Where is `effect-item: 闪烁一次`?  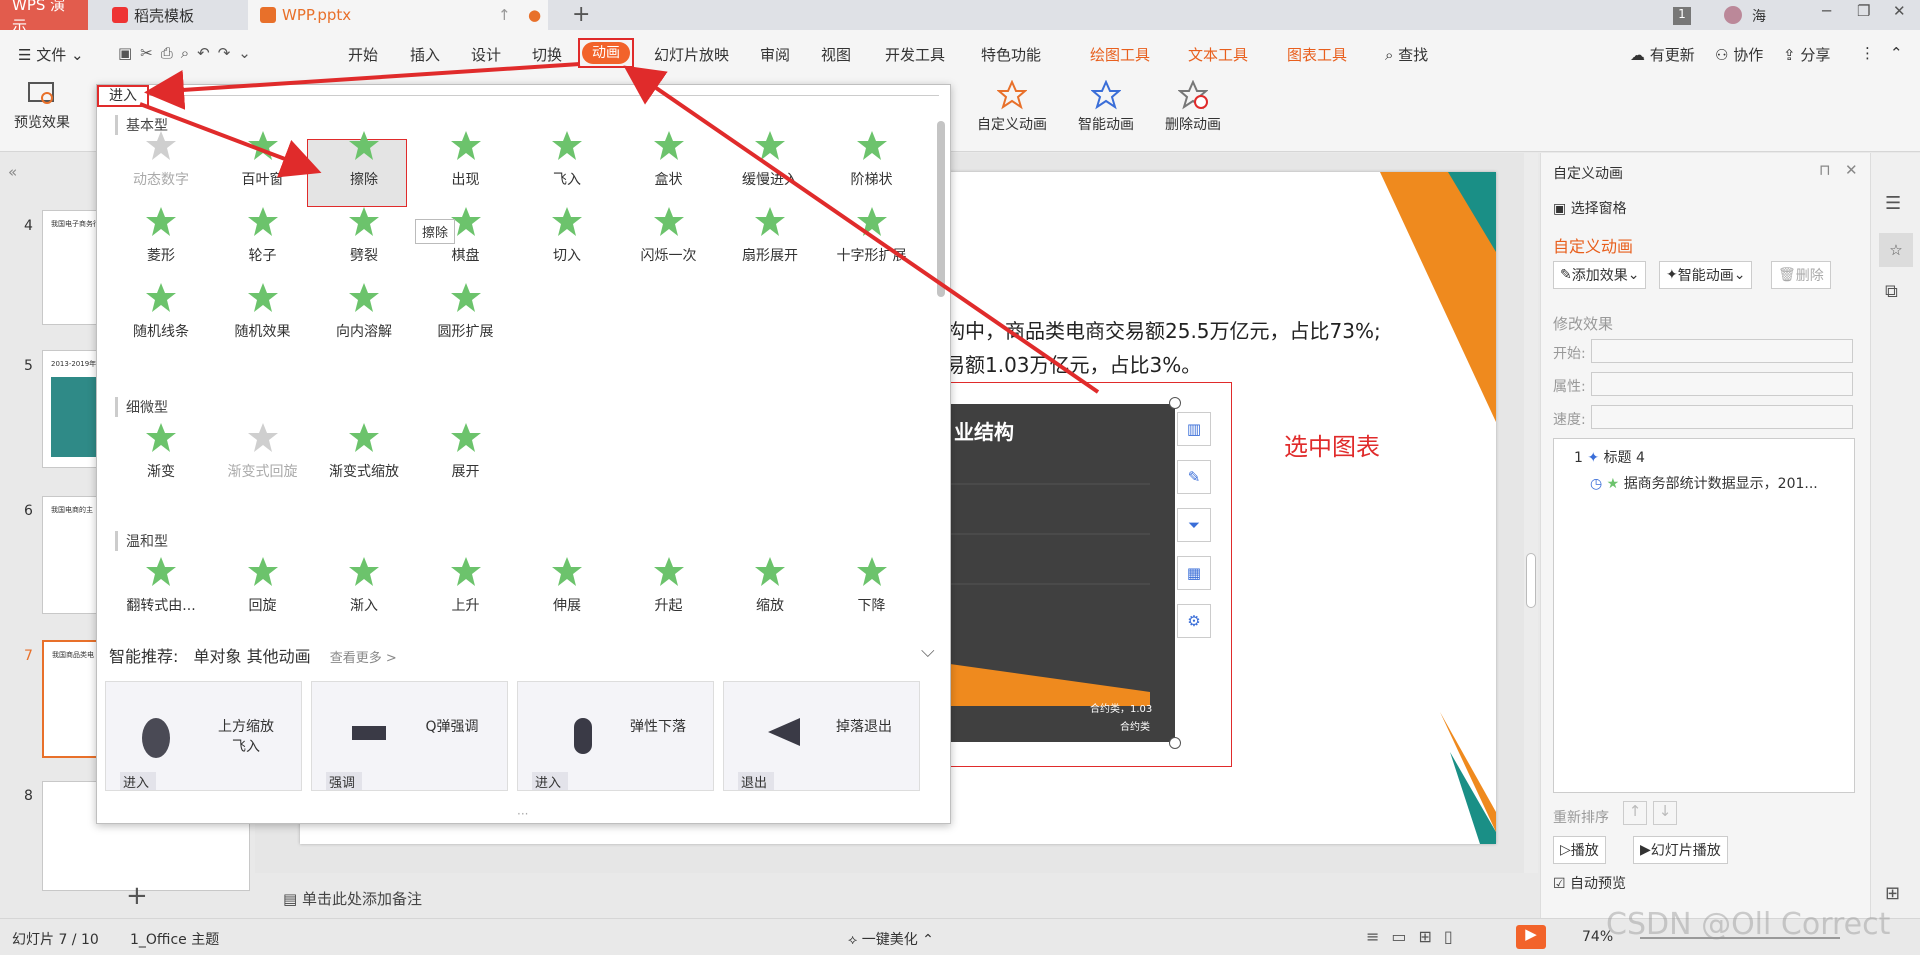
effect-item: 闪烁一次 is located at coordinates (669, 235).